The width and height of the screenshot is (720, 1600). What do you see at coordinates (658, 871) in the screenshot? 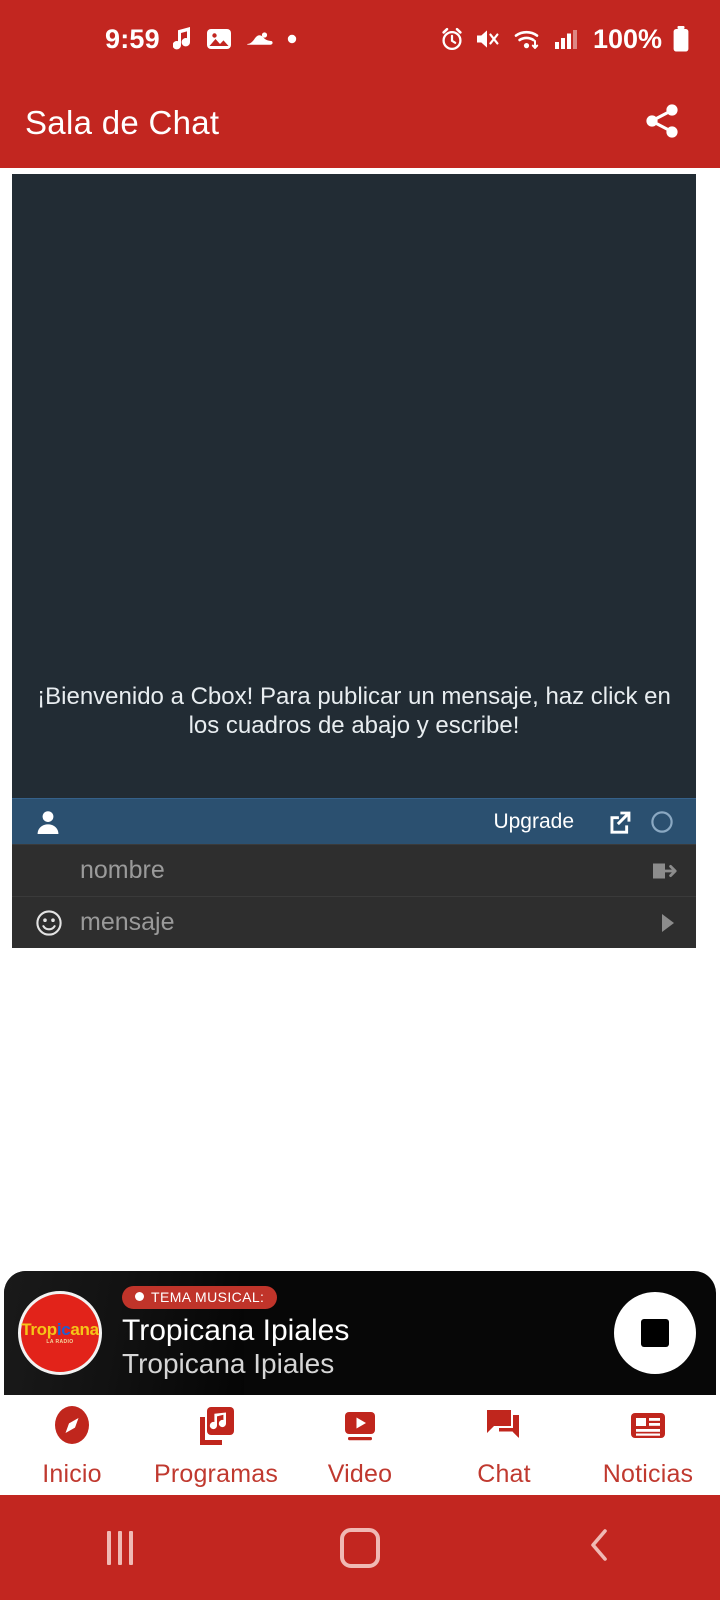
I see `login-arrow-icon` at bounding box center [658, 871].